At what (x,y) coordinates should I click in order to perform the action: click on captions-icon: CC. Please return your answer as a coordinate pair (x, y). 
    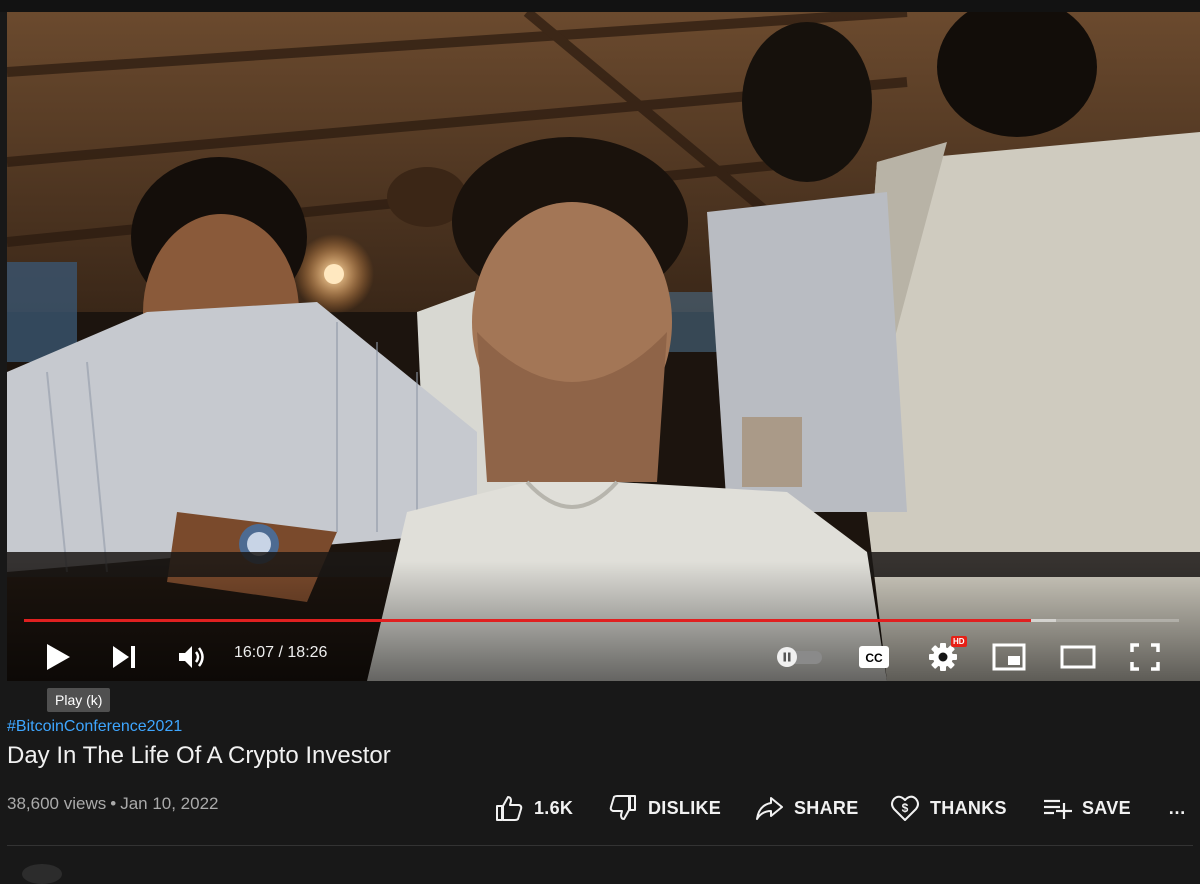
    Looking at the image, I should click on (874, 657).